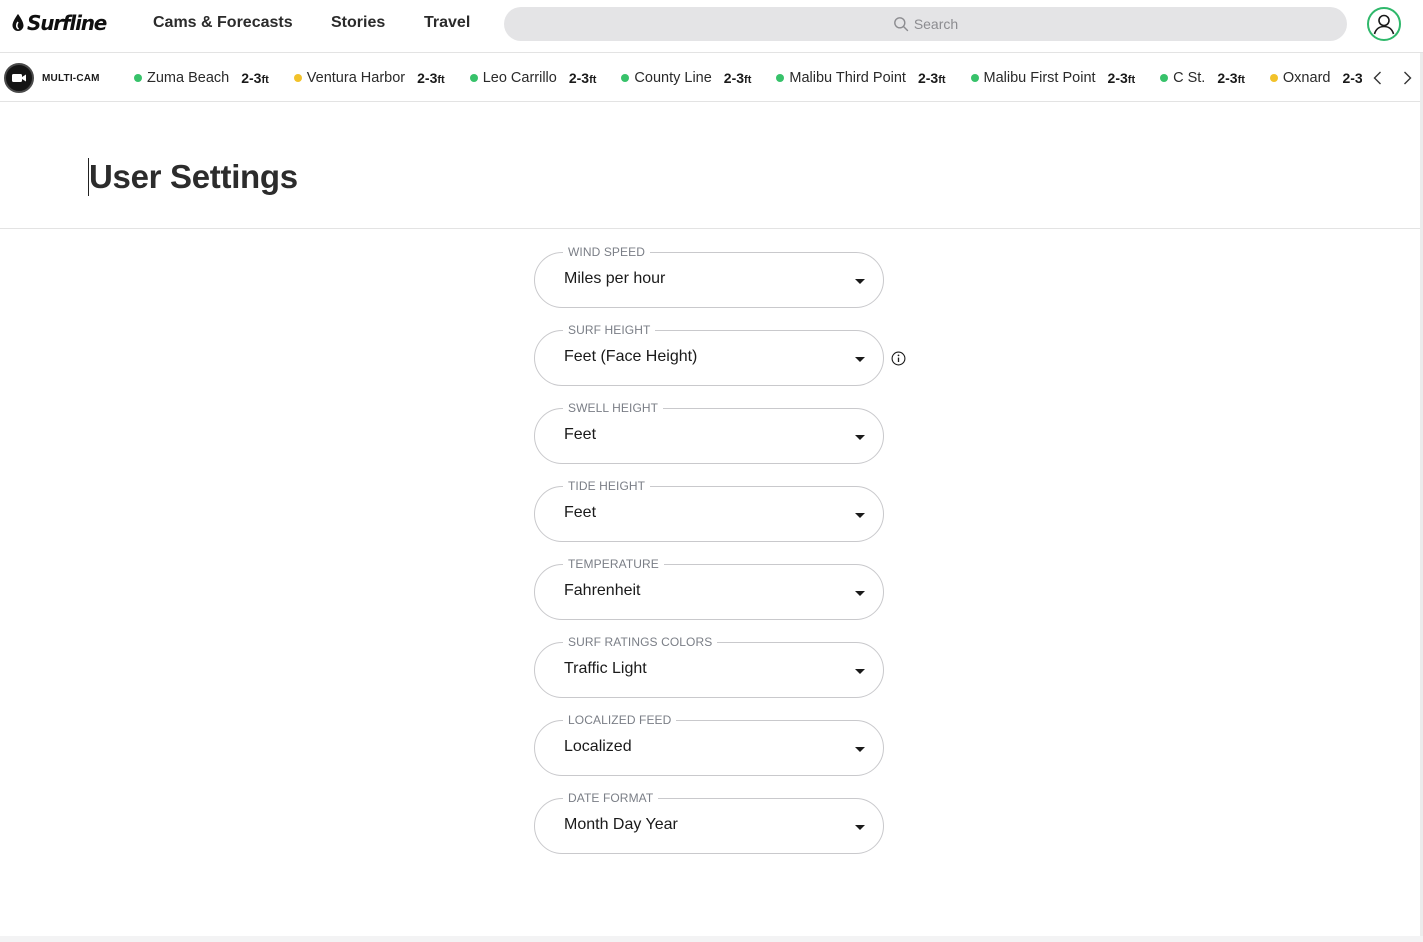 This screenshot has height=942, width=1423. I want to click on multi-cam-button: MULTI-CAM, so click(52, 78).